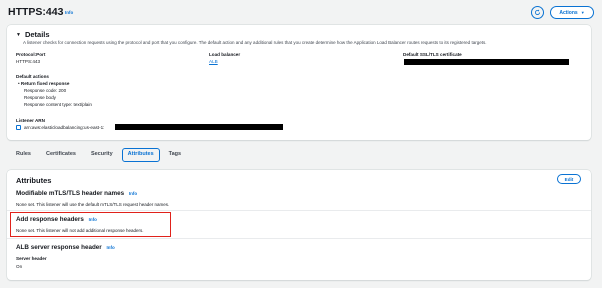 The height and width of the screenshot is (288, 602). What do you see at coordinates (225, 54) in the screenshot?
I see `load-balancer-label: Load balancer` at bounding box center [225, 54].